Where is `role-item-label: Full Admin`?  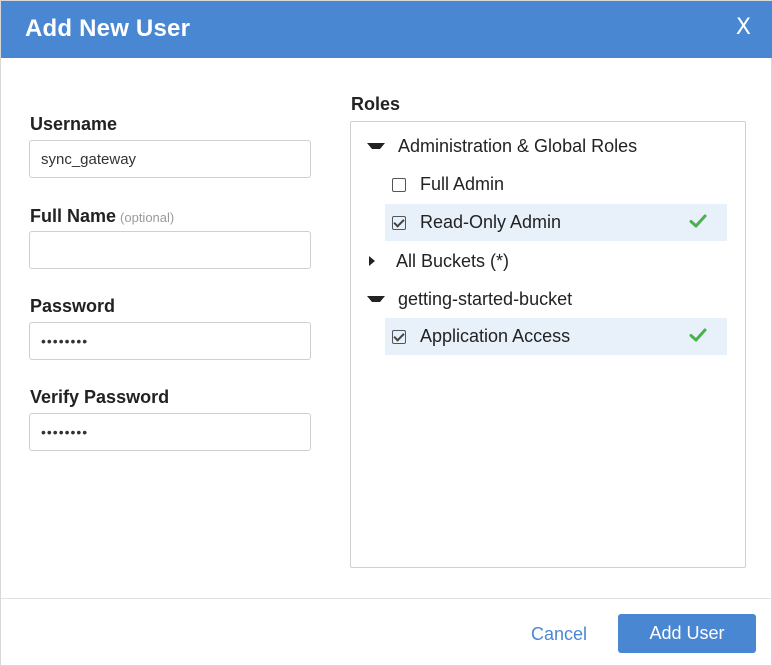 role-item-label: Full Admin is located at coordinates (462, 184).